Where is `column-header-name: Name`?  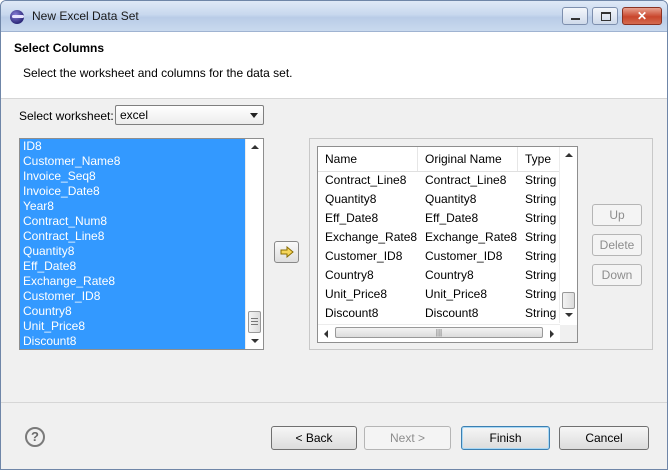
column-header-name: Name is located at coordinates (368, 159).